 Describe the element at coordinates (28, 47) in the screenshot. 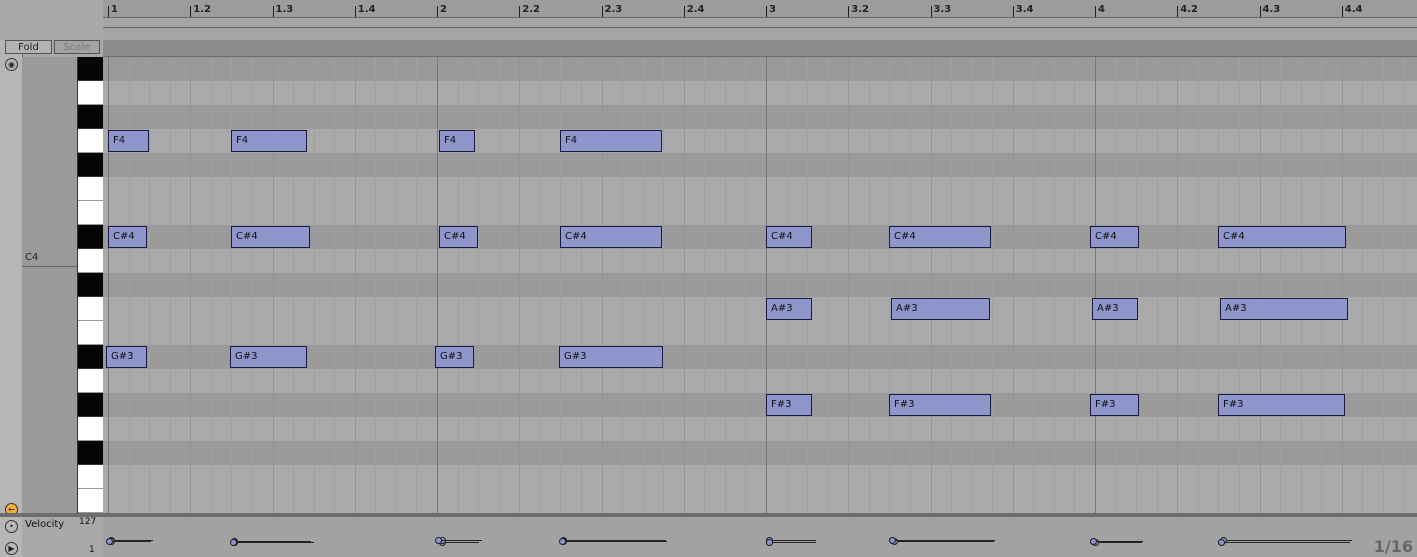

I see `fold-button: Fold` at that location.